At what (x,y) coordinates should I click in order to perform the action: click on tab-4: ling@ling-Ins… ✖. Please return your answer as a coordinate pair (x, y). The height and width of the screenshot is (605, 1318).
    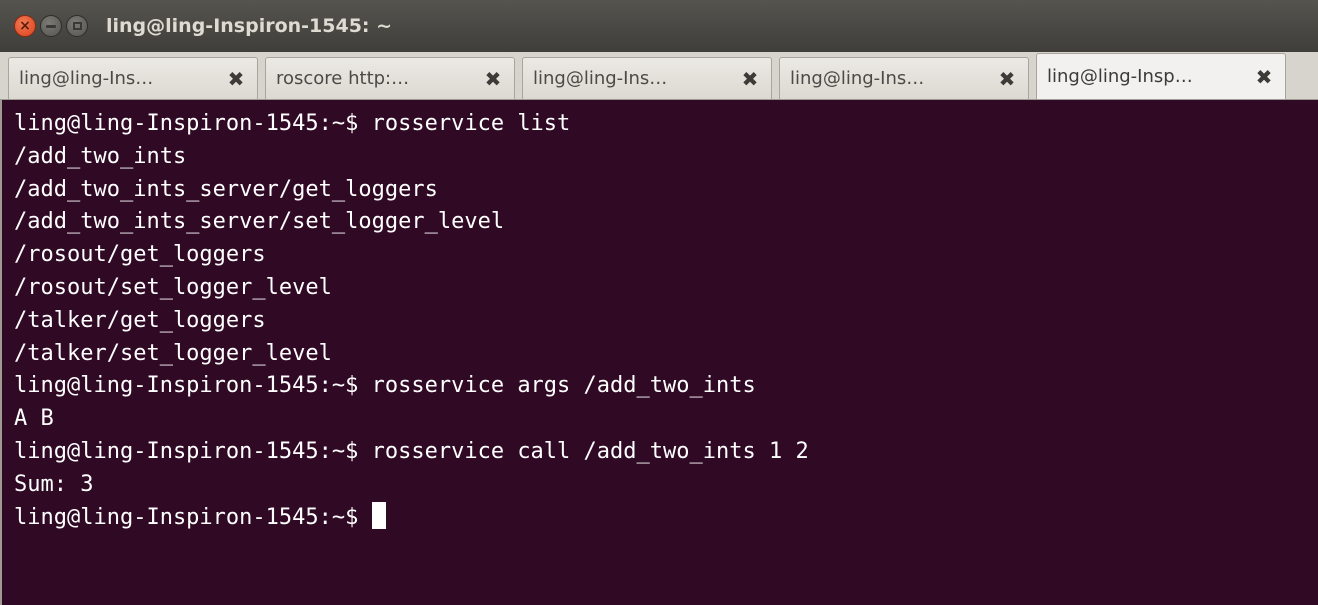
    Looking at the image, I should click on (904, 78).